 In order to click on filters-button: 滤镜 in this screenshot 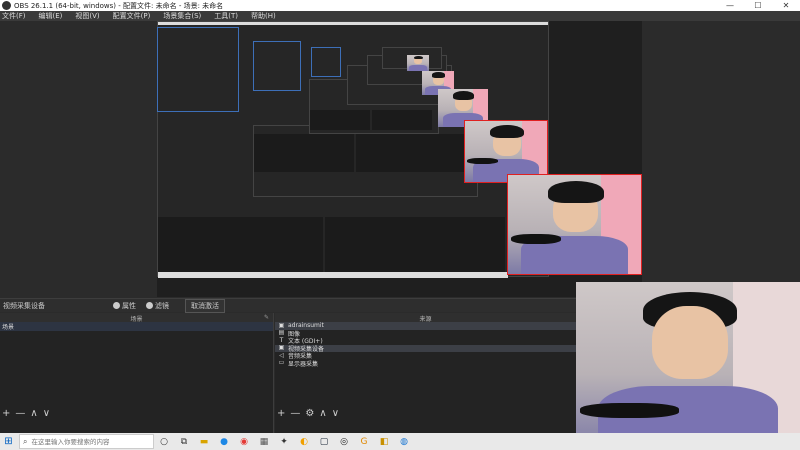, I will do `click(157, 306)`.